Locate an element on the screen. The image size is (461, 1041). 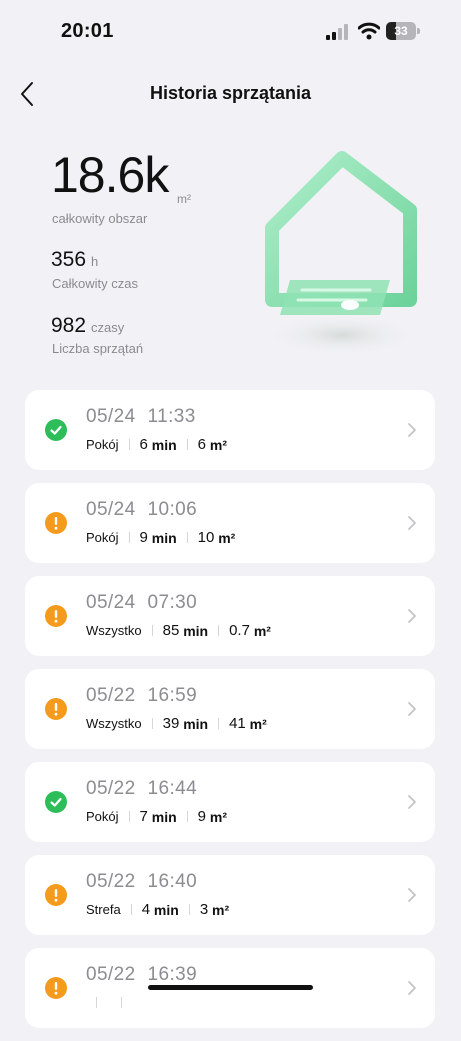
record-details: Pokój 6 min 6 m² is located at coordinates (156, 444).